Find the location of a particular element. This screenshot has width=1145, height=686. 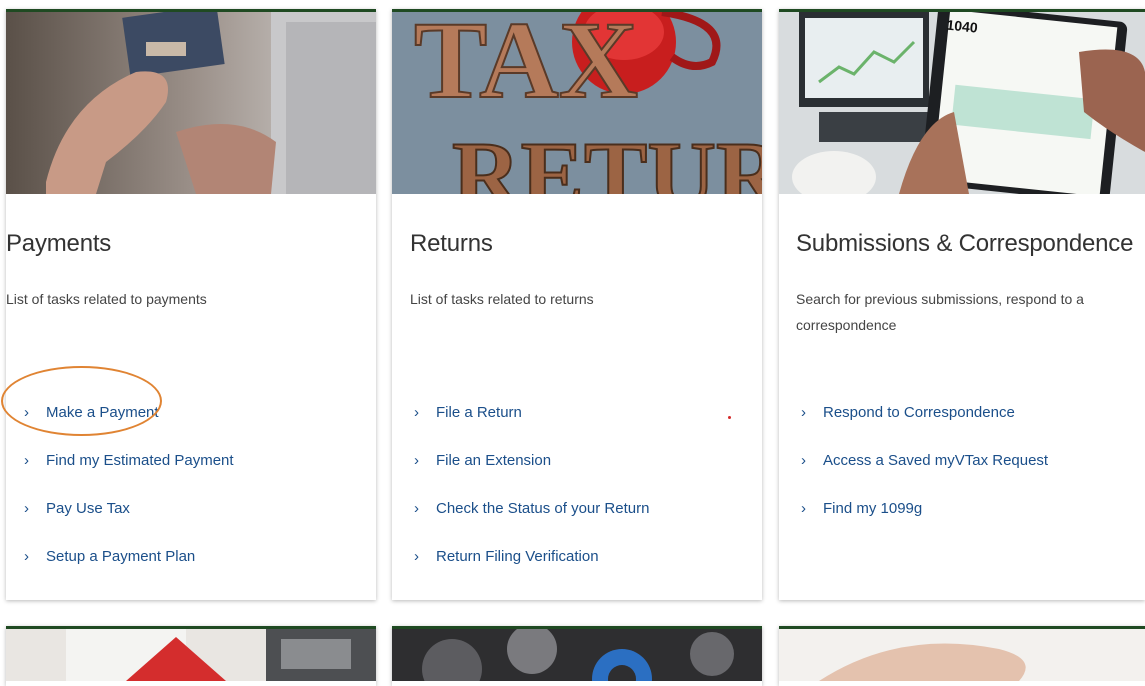

return-filing-verification-link: › Return Filing Verification is located at coordinates (531, 556).